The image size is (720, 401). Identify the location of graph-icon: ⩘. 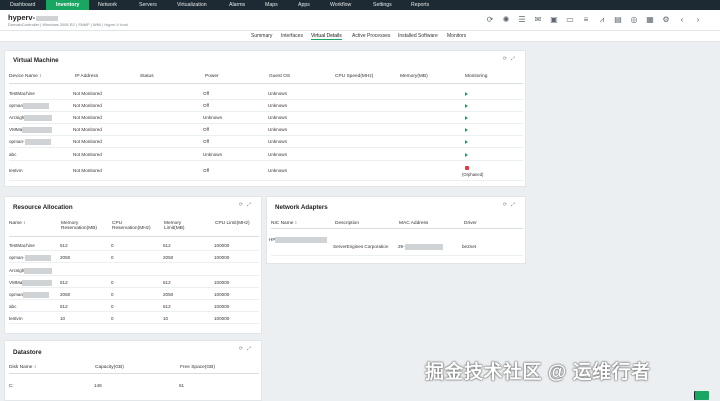
(602, 20).